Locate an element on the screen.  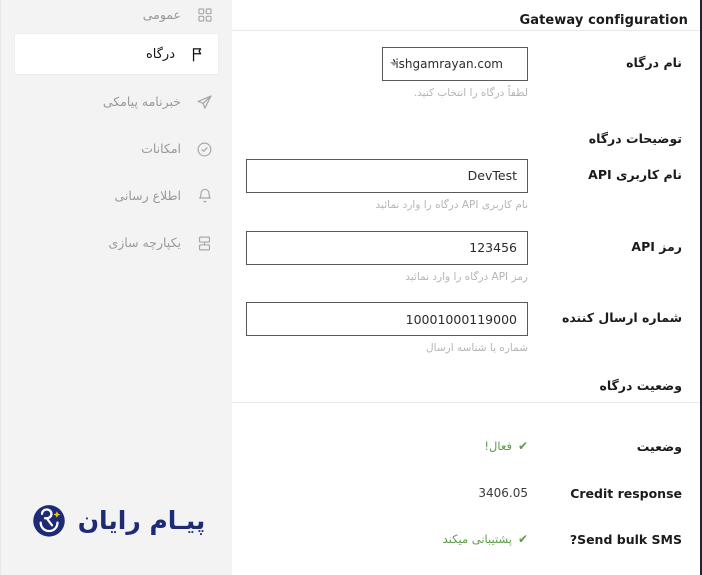
gateway-name-select-wrap is located at coordinates (455, 64).